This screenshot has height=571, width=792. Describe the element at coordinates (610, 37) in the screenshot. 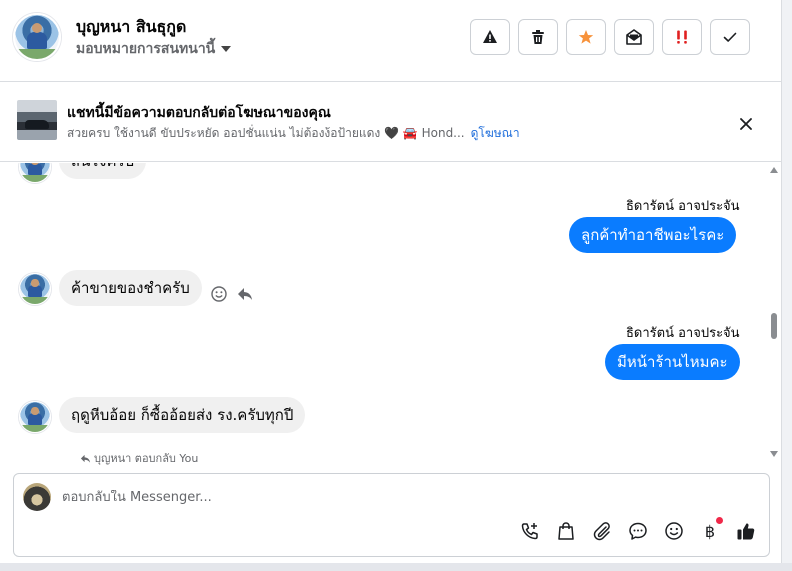

I see `header-actions` at that location.